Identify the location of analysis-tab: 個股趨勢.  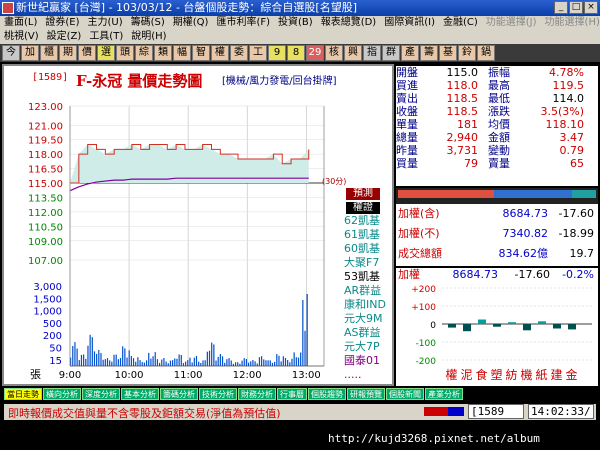
(327, 394).